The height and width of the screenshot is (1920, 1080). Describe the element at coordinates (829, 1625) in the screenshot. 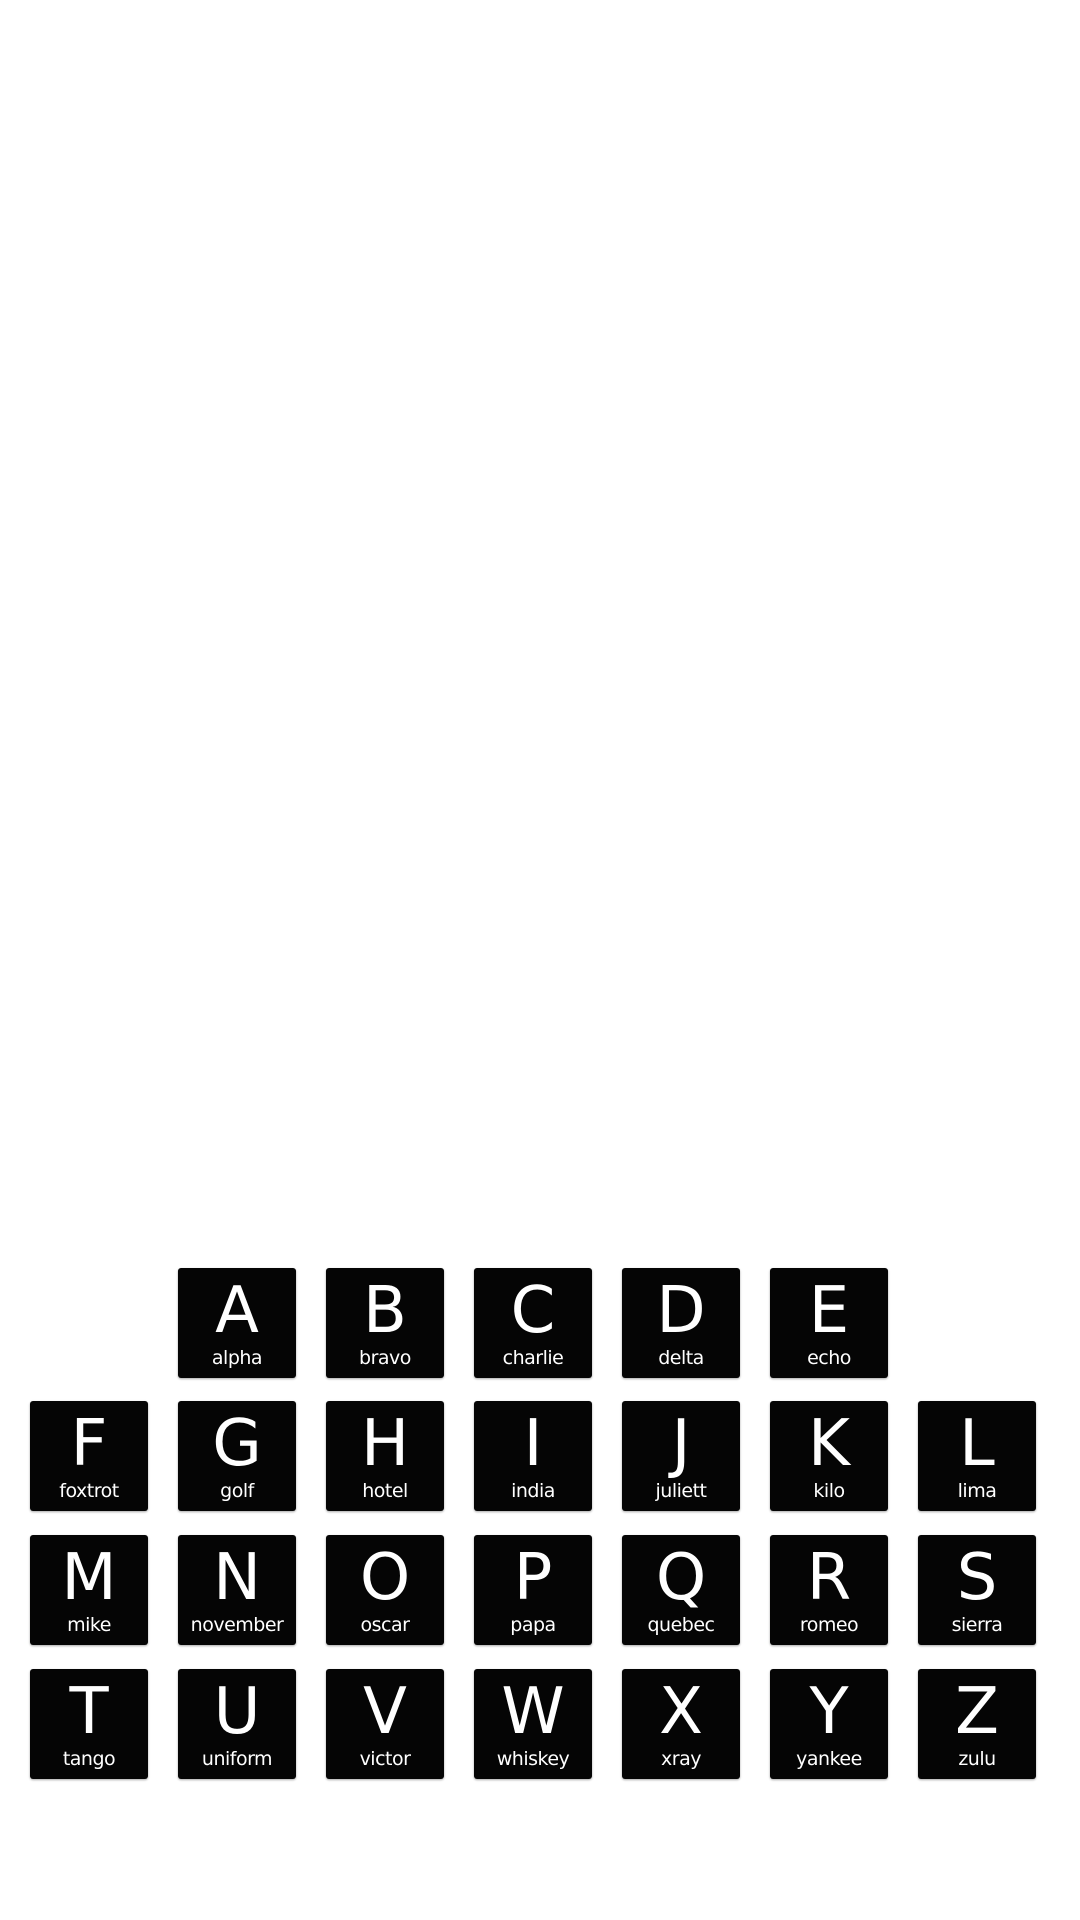

I see `tile-word: romeo` at that location.